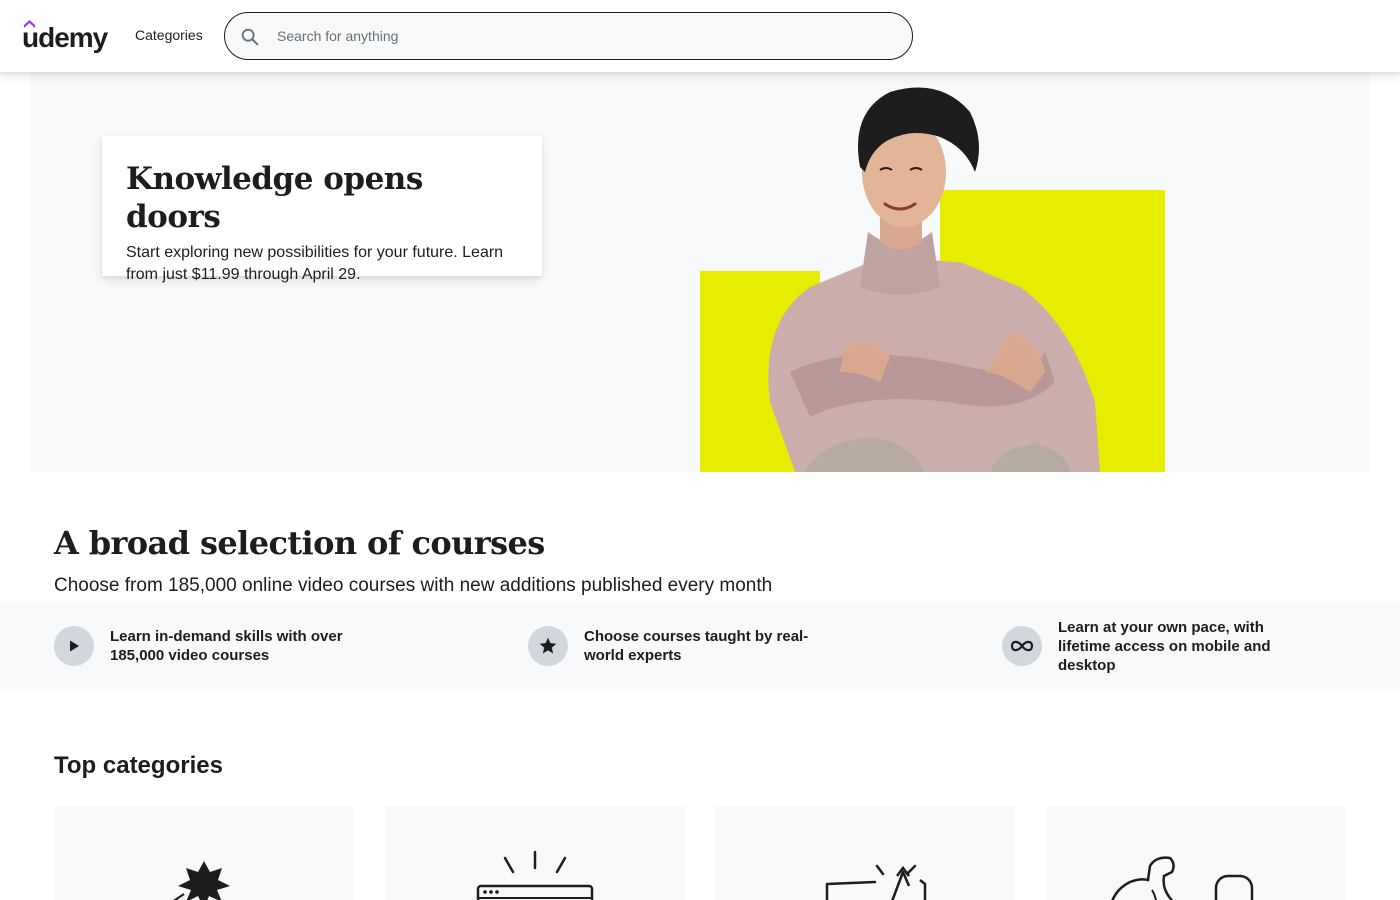  I want to click on top-navigation-bar: udemy Categories, so click(700, 36).